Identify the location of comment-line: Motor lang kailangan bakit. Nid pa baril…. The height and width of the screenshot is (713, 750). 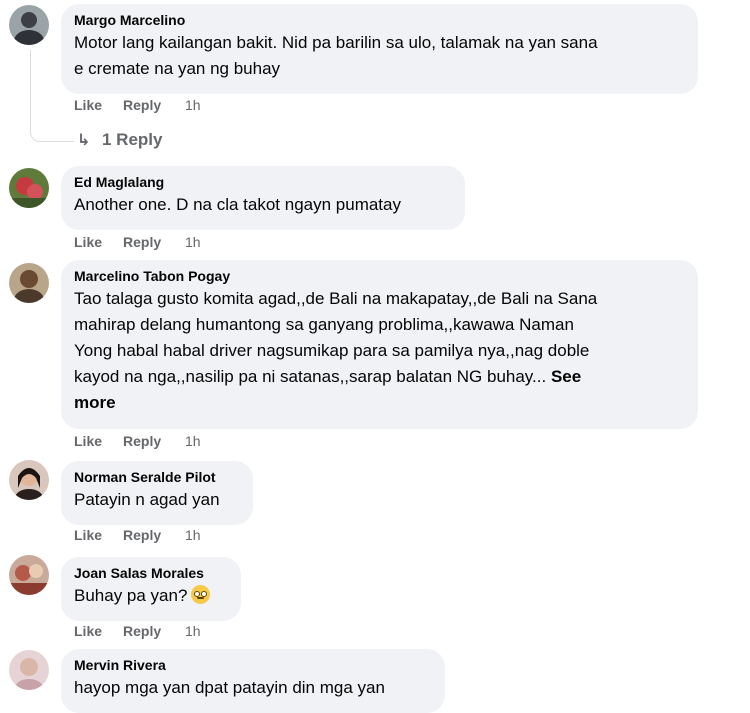
(336, 42).